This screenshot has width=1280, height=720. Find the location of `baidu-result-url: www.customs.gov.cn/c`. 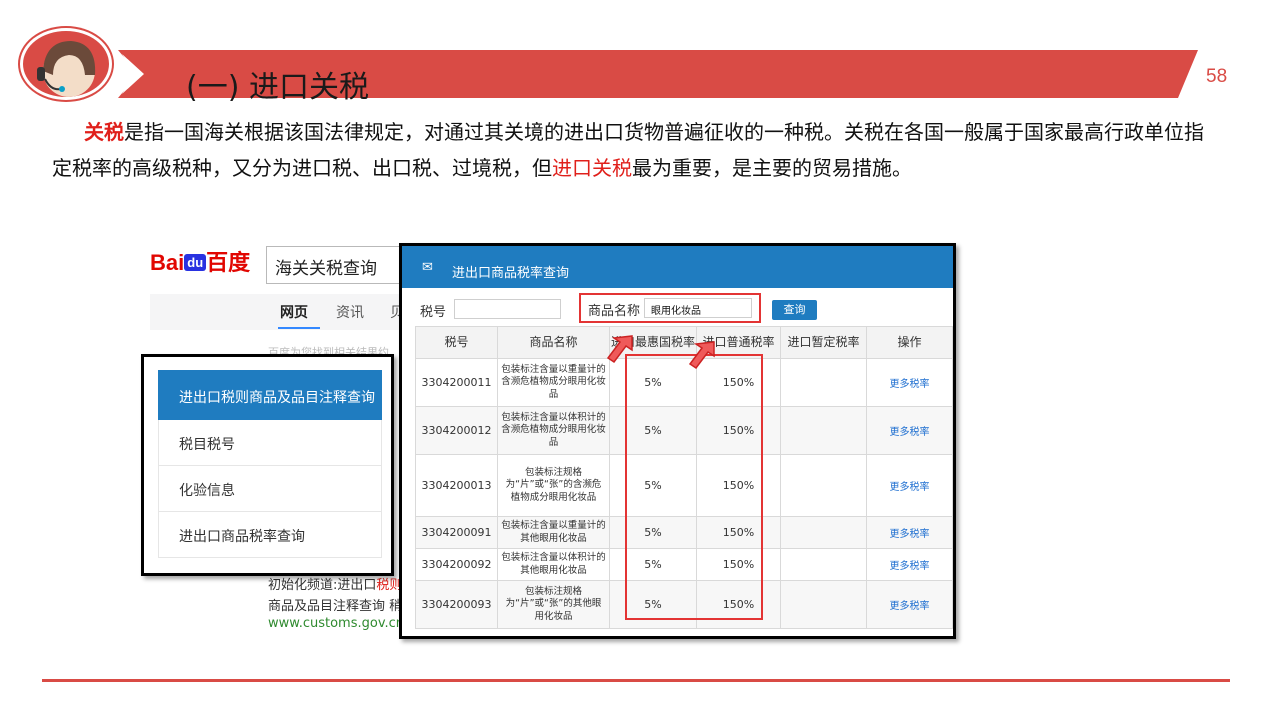

baidu-result-url: www.customs.gov.cn/c is located at coordinates (342, 623).